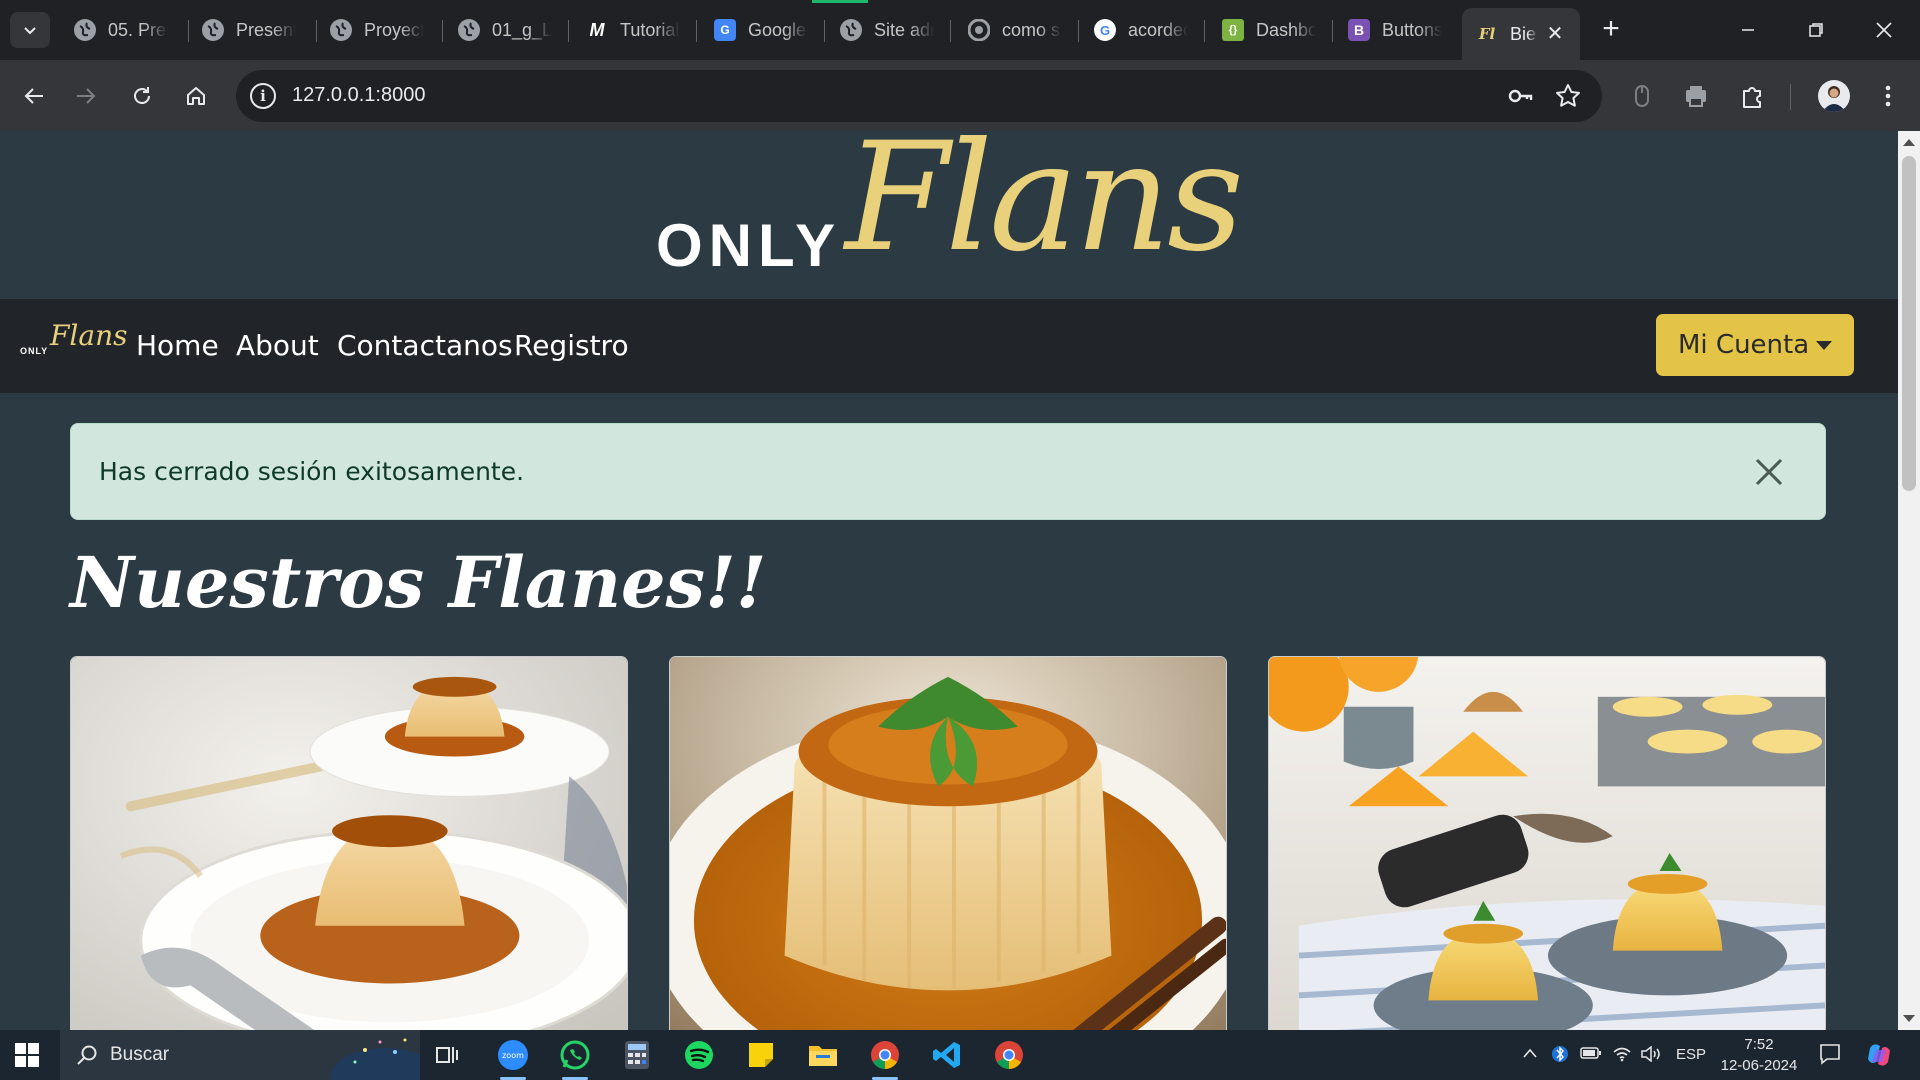  I want to click on nav-link-contactanos: Contactanos, so click(425, 345).